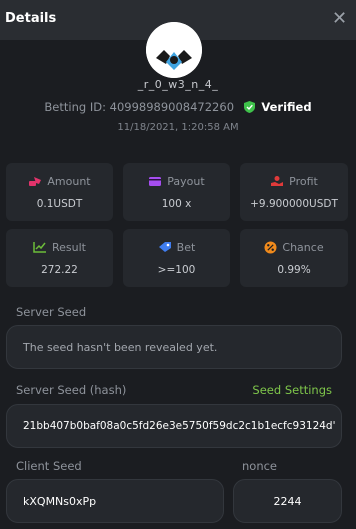 The image size is (356, 529). Describe the element at coordinates (59, 258) in the screenshot. I see `stat-result: Result 272.22` at that location.